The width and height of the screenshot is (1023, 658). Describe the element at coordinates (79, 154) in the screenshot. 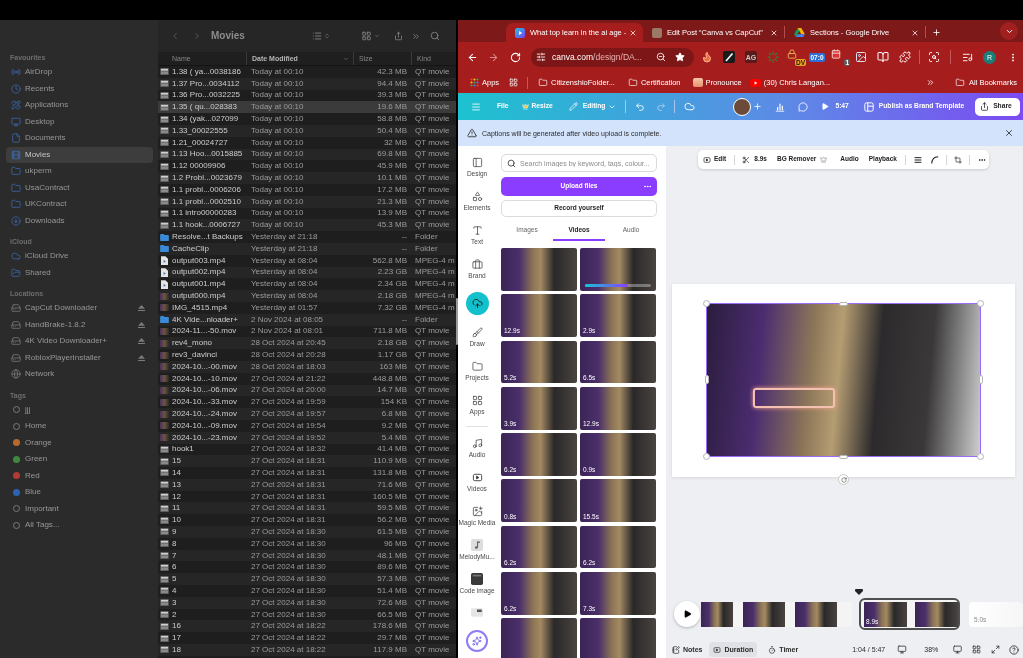

I see `sidebar-item: Movies` at that location.